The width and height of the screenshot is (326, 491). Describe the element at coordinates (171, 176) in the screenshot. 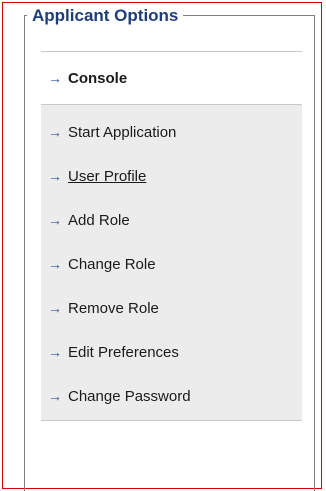

I see `menu-item-user-profile: → User Profile` at that location.